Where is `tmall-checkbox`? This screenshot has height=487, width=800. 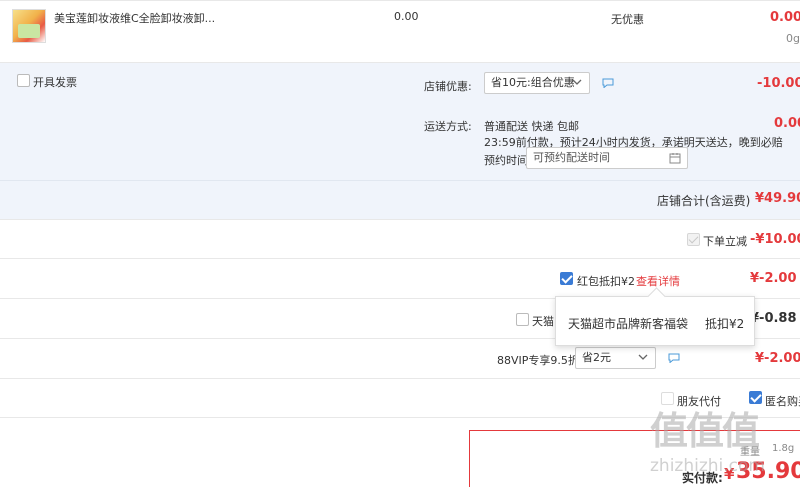
tmall-checkbox is located at coordinates (522, 319).